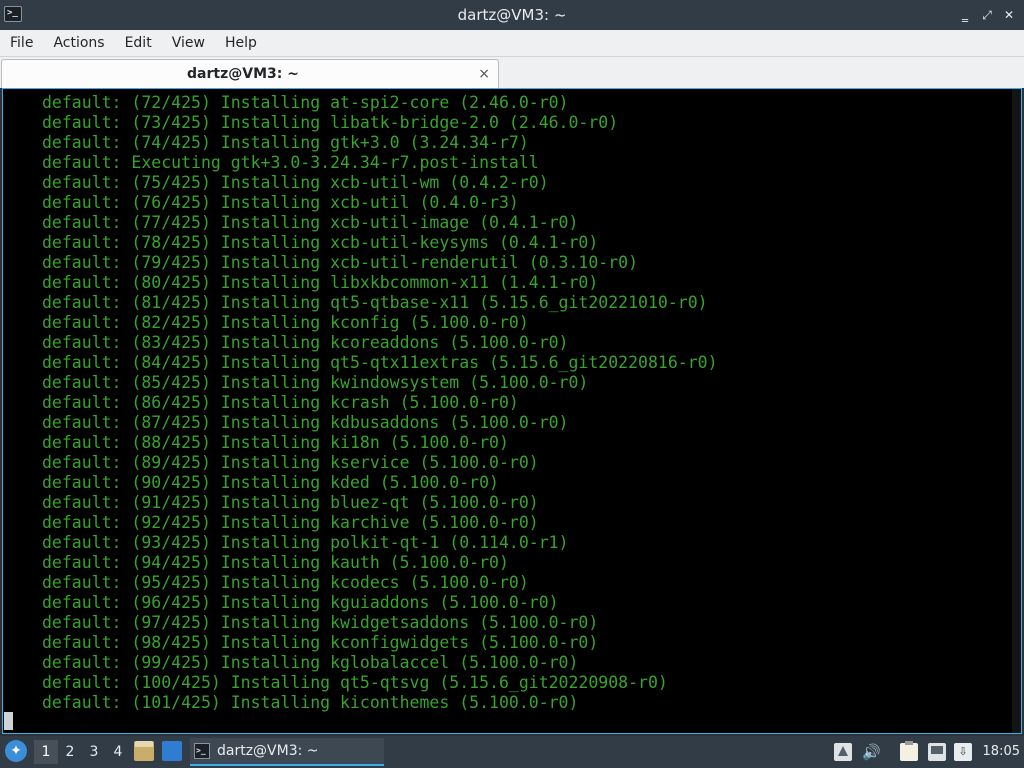 The height and width of the screenshot is (768, 1024). I want to click on desktop-1-button: 1, so click(46, 752).